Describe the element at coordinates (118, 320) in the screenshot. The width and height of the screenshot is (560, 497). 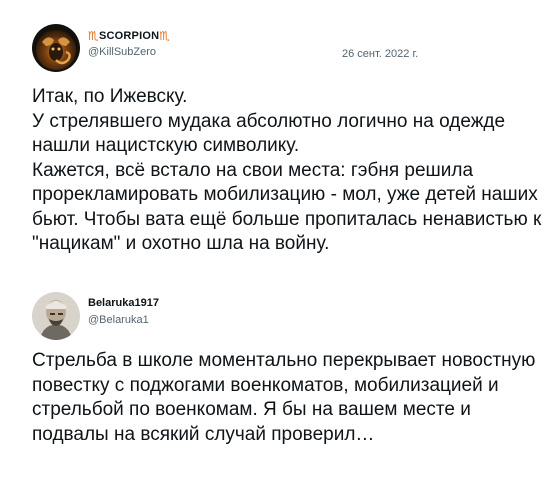
I see `user-handle: @Belaruka1` at that location.